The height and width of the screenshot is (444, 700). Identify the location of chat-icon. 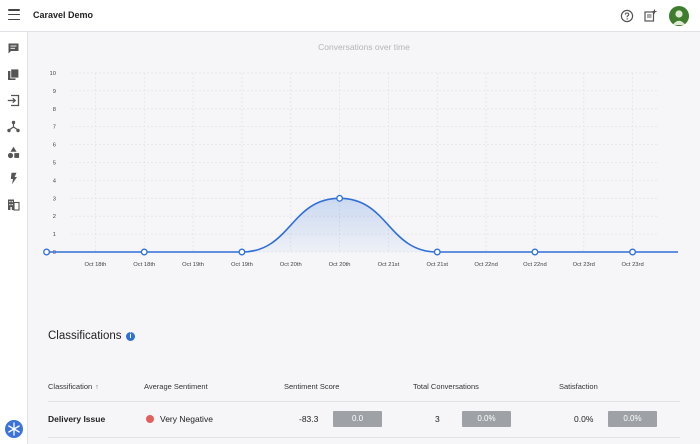
(13, 48).